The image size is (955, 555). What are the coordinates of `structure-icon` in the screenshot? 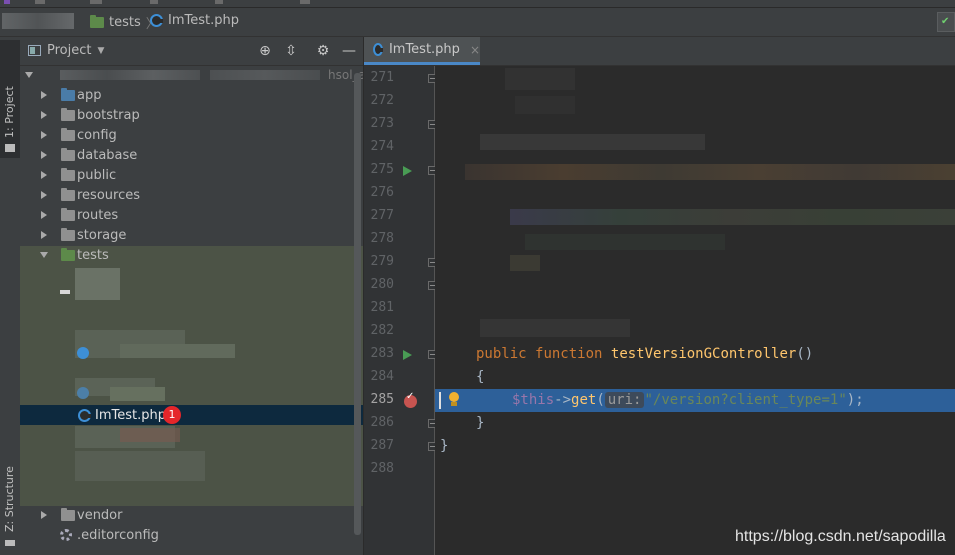 It's located at (10, 543).